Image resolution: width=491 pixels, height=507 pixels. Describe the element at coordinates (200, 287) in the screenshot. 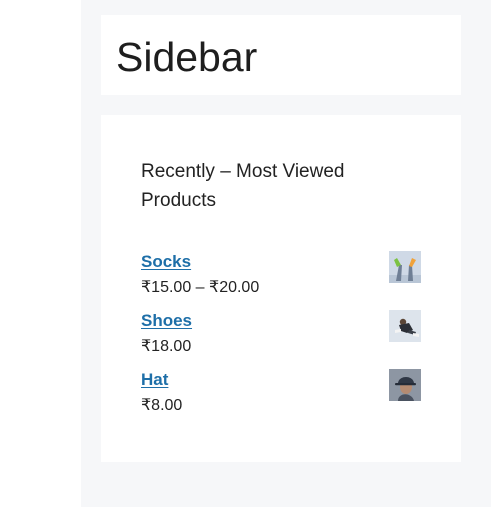

I see `product-price-socks: ₹15.00 – ₹20.00` at that location.